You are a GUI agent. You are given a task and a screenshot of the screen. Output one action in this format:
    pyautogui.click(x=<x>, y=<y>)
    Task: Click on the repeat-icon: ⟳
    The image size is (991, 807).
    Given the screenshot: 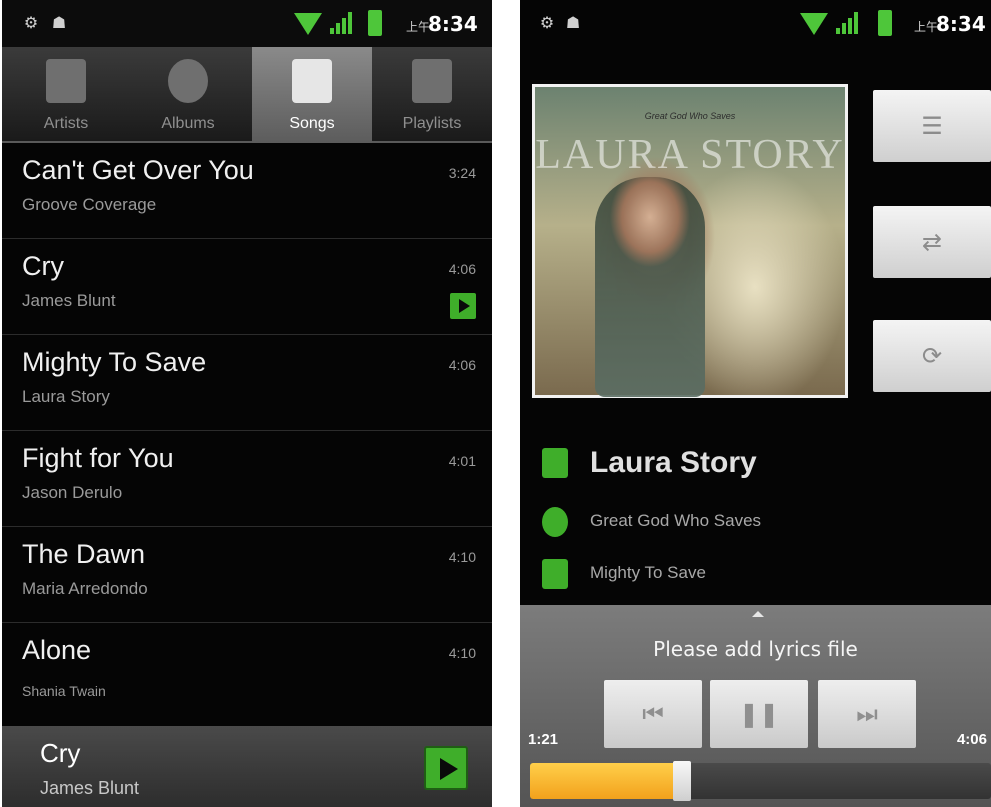 What is the action you would take?
    pyautogui.click(x=932, y=356)
    